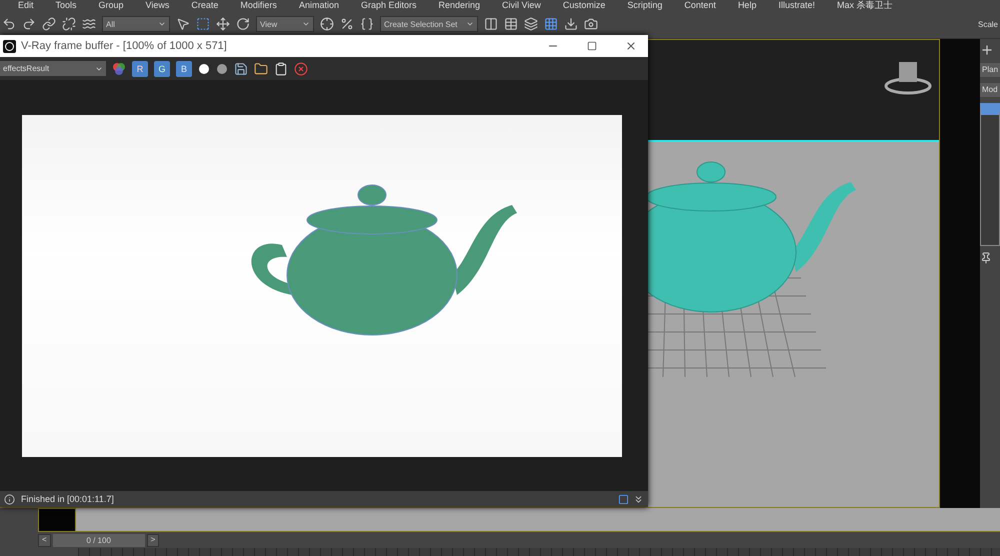  Describe the element at coordinates (571, 24) in the screenshot. I see `download-icon` at that location.